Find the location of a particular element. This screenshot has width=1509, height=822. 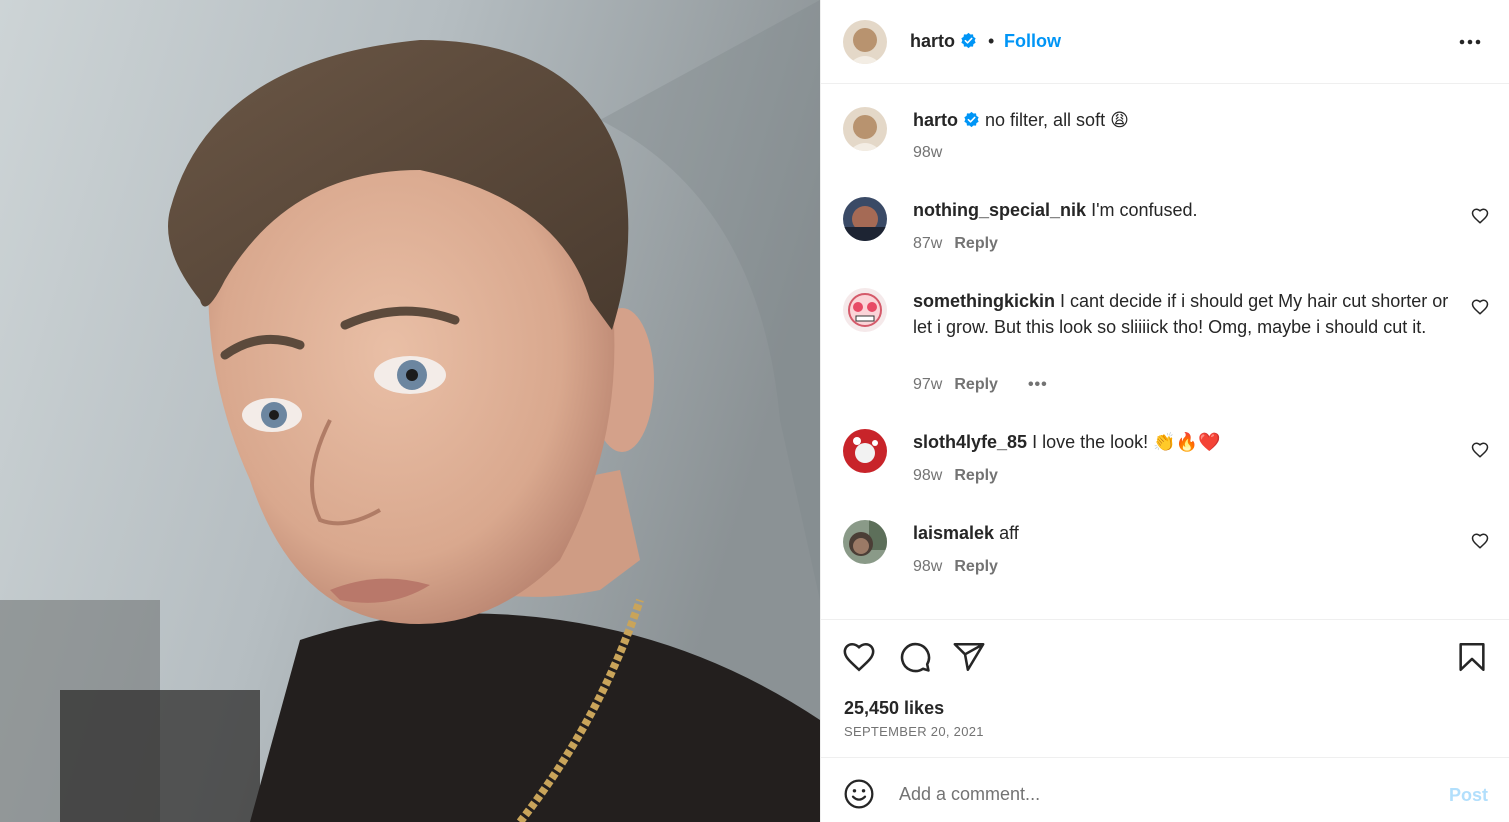

author-name-text: harto is located at coordinates (932, 41).